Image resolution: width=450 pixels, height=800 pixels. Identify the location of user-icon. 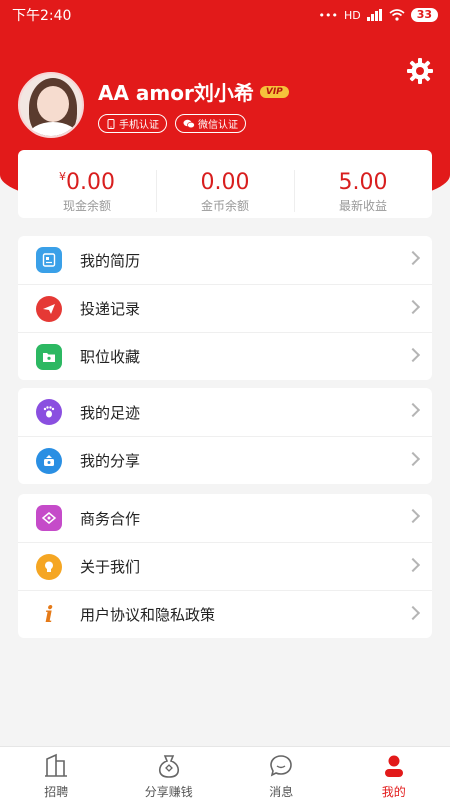
(393, 766).